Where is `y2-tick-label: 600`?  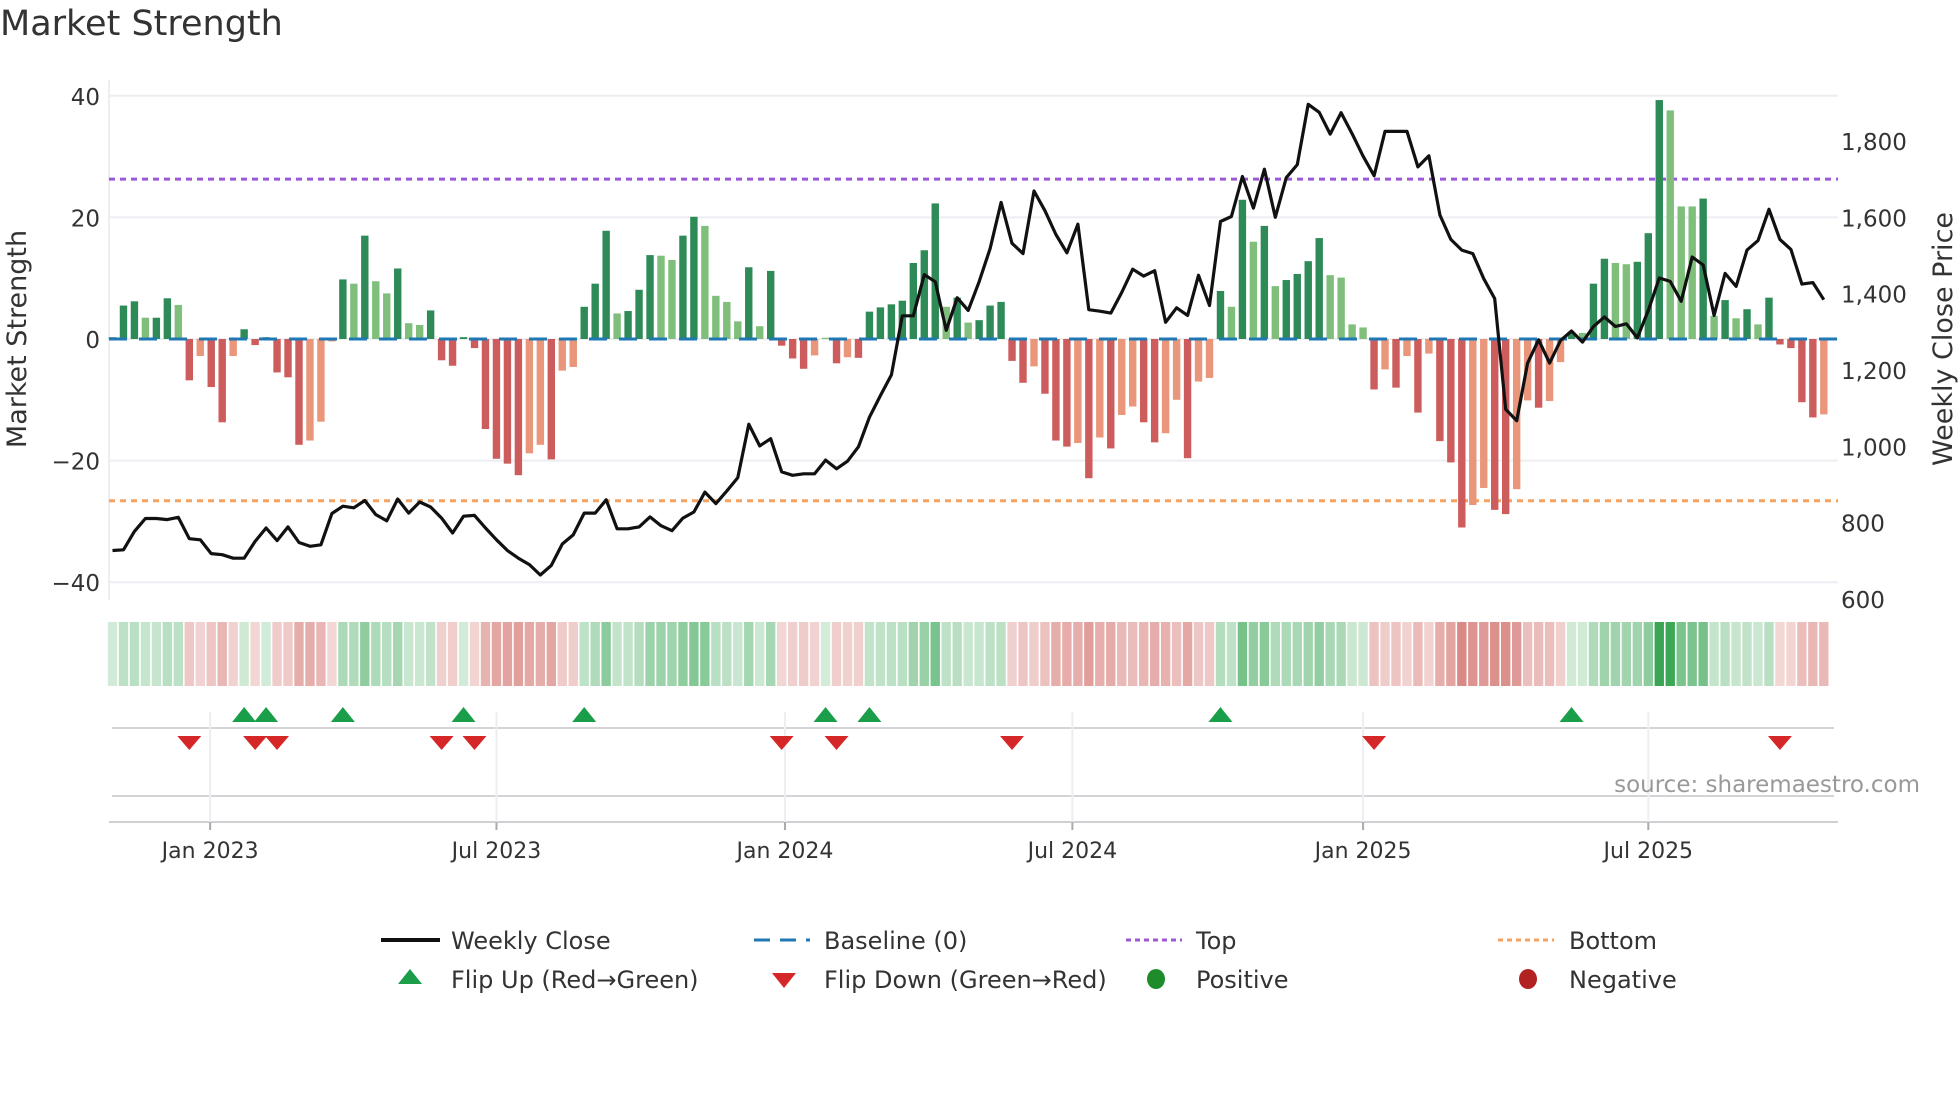
y2-tick-label: 600 is located at coordinates (1863, 601).